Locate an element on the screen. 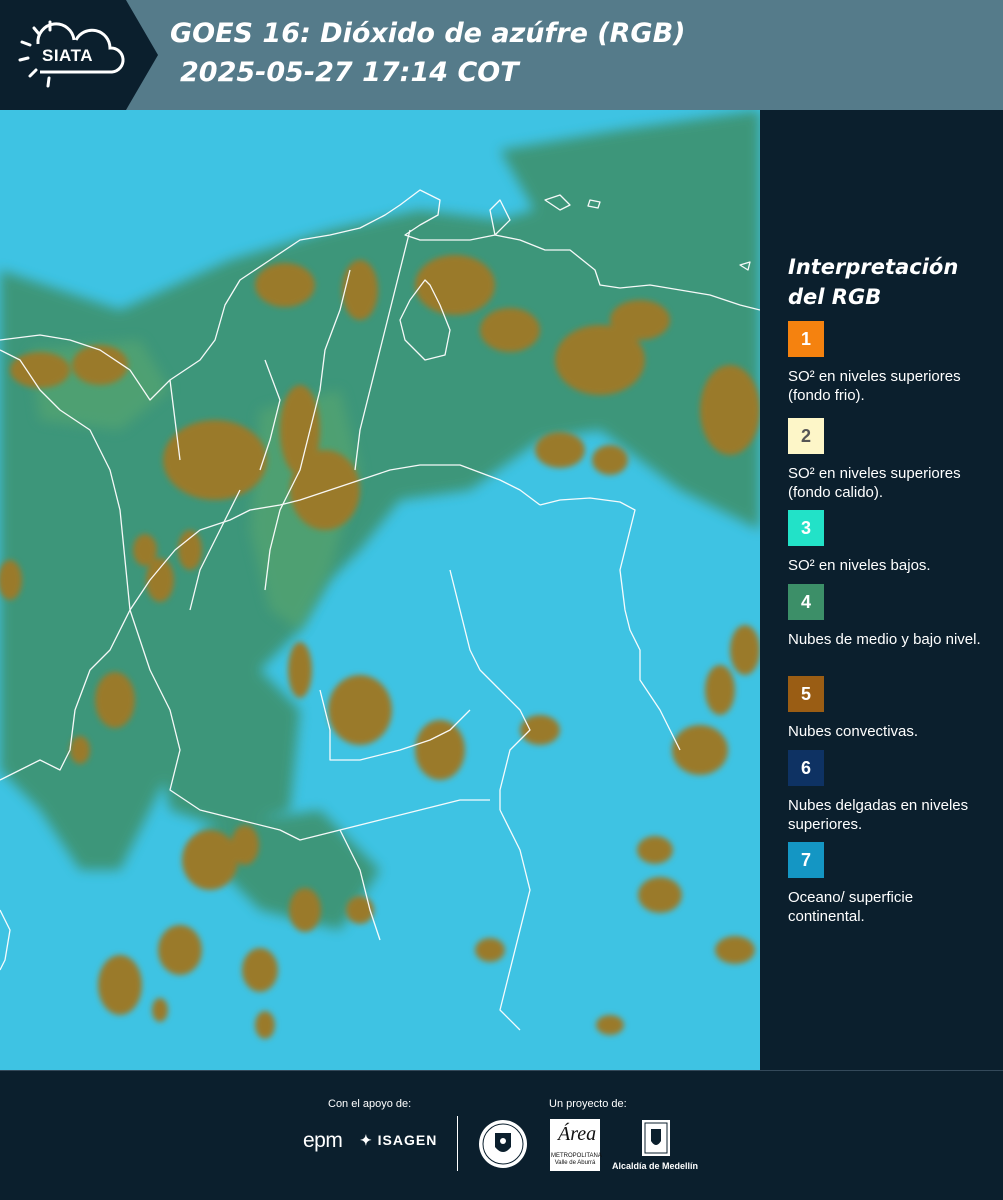  footer-divider is located at coordinates (457, 1143).